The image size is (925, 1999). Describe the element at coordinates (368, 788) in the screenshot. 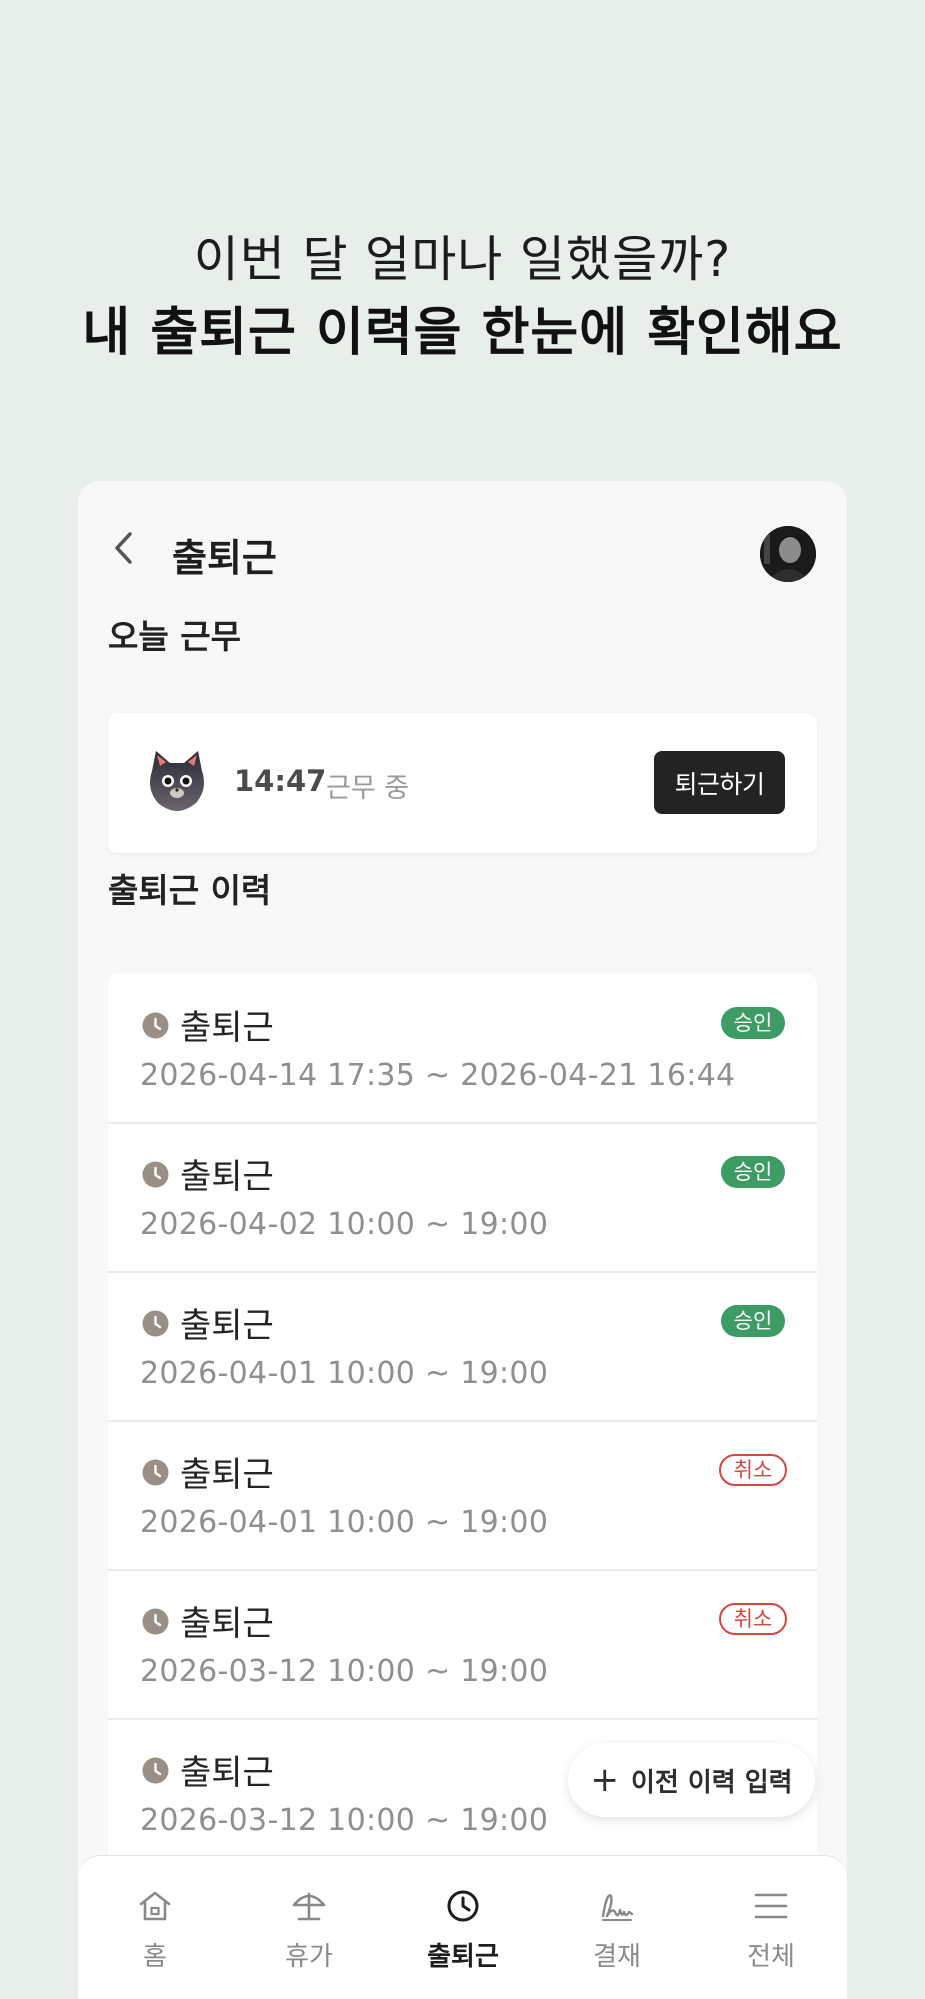

I see `work-status: 근무 중` at that location.